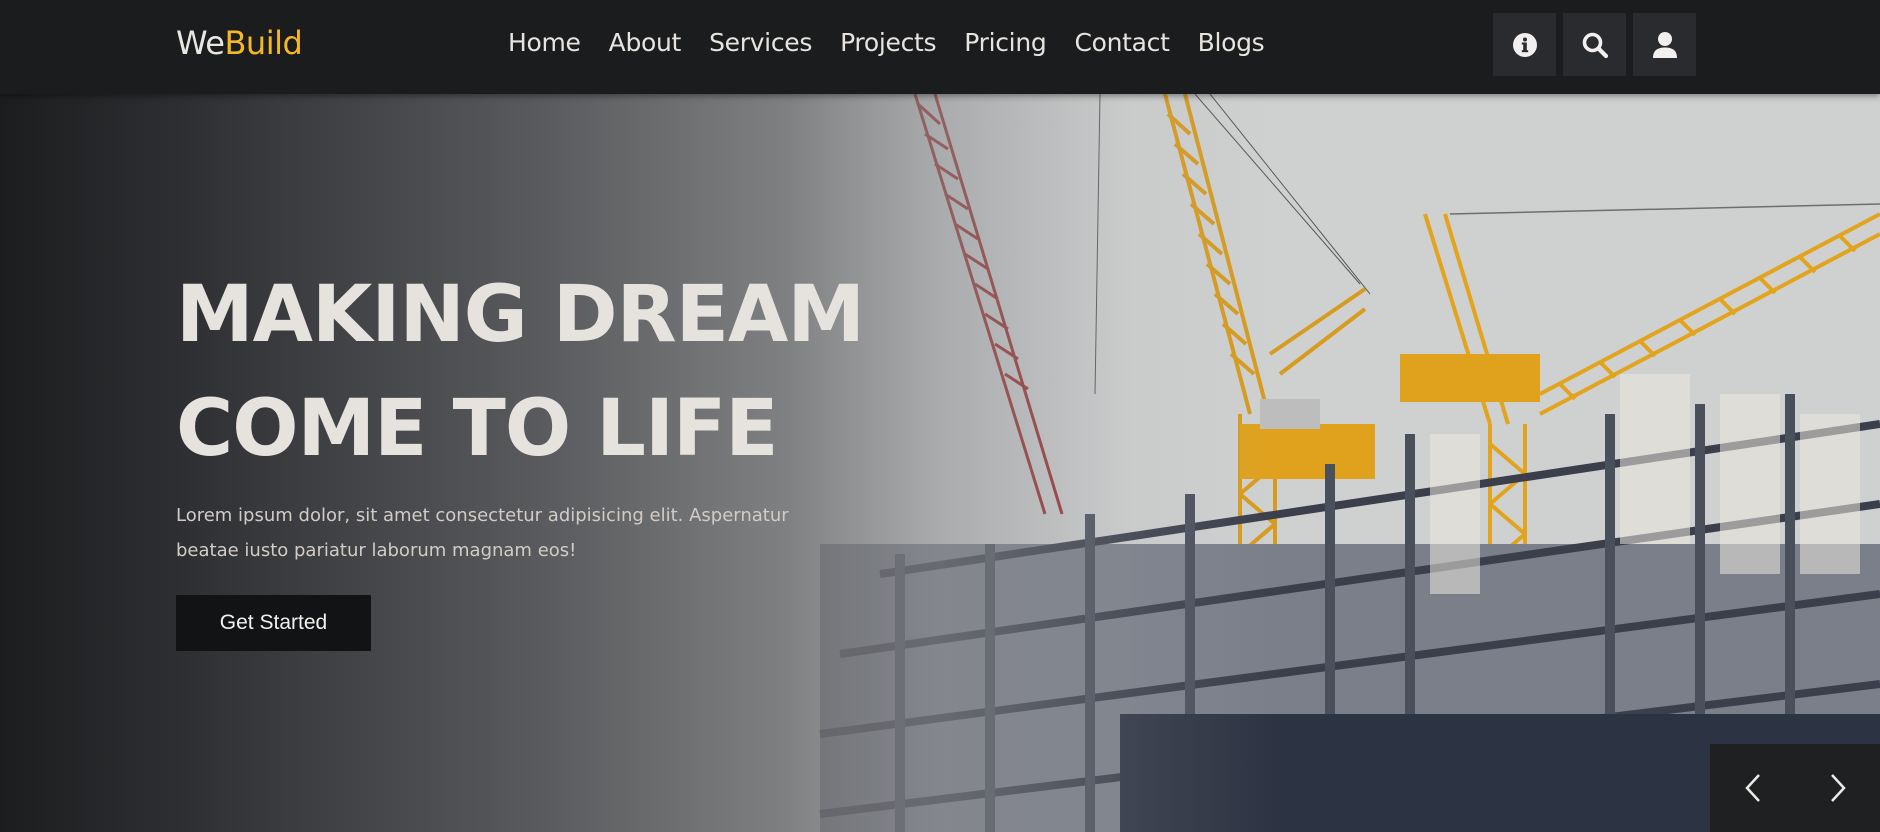 The width and height of the screenshot is (1880, 832). What do you see at coordinates (760, 43) in the screenshot?
I see `nav-services: Services` at bounding box center [760, 43].